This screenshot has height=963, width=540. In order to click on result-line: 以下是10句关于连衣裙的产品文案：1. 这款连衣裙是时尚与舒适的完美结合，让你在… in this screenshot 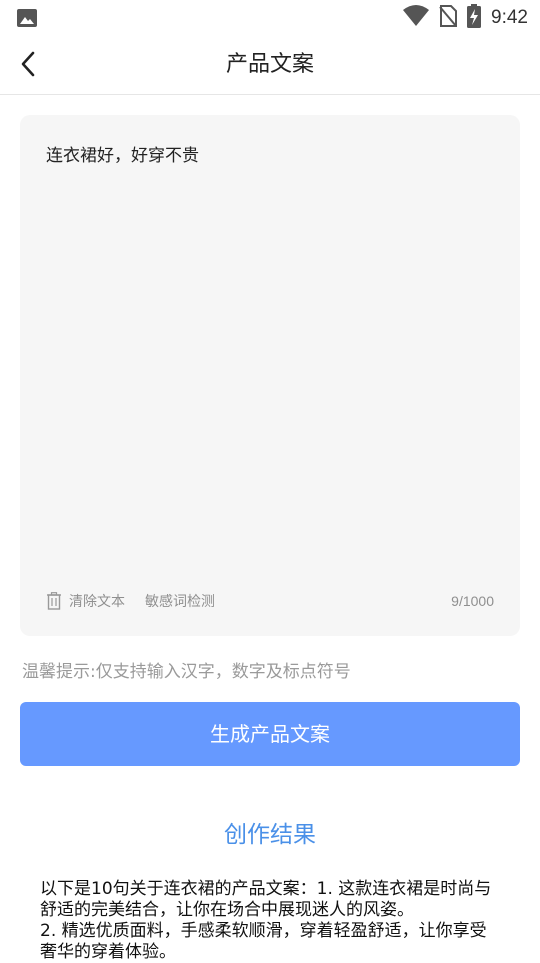, I will do `click(266, 899)`.